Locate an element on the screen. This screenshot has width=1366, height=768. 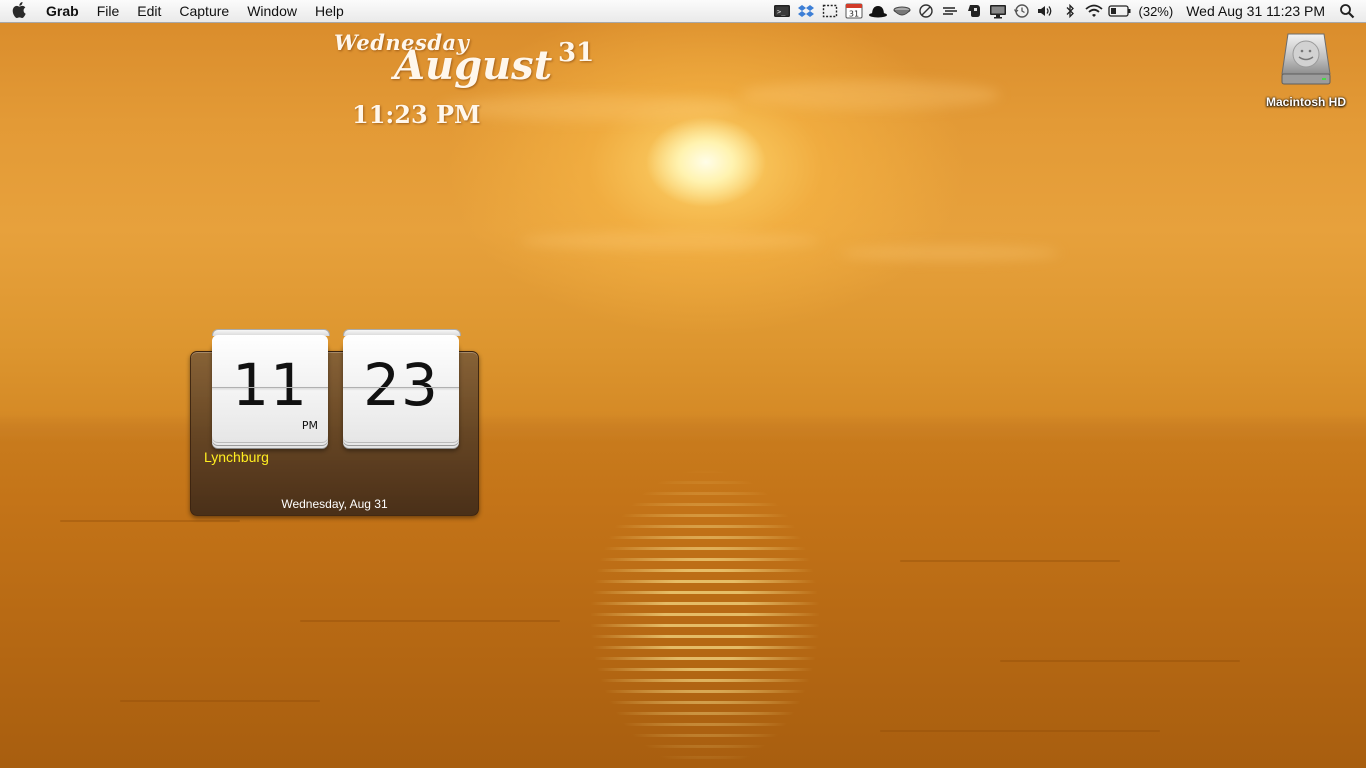
menu-bar: Grab File Edit Capture Window Help >_ 31 is located at coordinates (683, 11).